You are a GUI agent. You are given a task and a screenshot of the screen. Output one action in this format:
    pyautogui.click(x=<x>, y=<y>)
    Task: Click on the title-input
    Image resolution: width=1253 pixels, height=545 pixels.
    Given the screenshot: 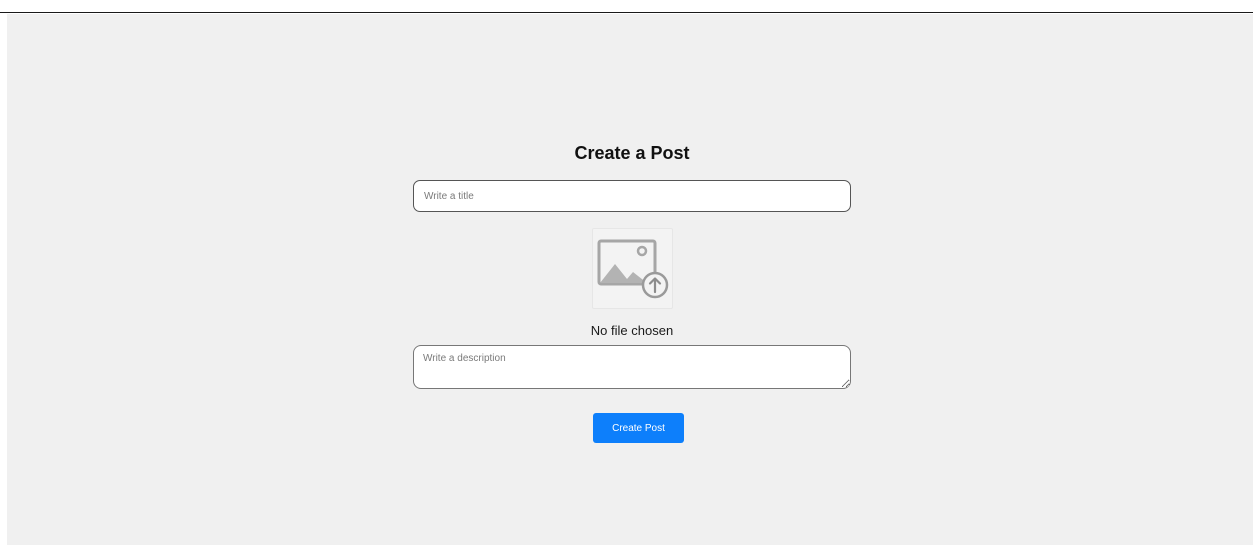 What is the action you would take?
    pyautogui.click(x=632, y=196)
    